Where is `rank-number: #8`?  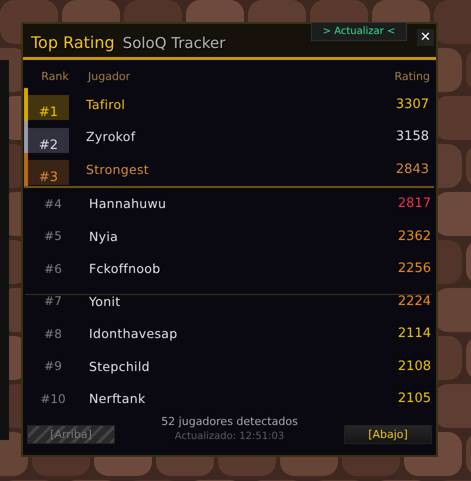
rank-number: #8 is located at coordinates (53, 333).